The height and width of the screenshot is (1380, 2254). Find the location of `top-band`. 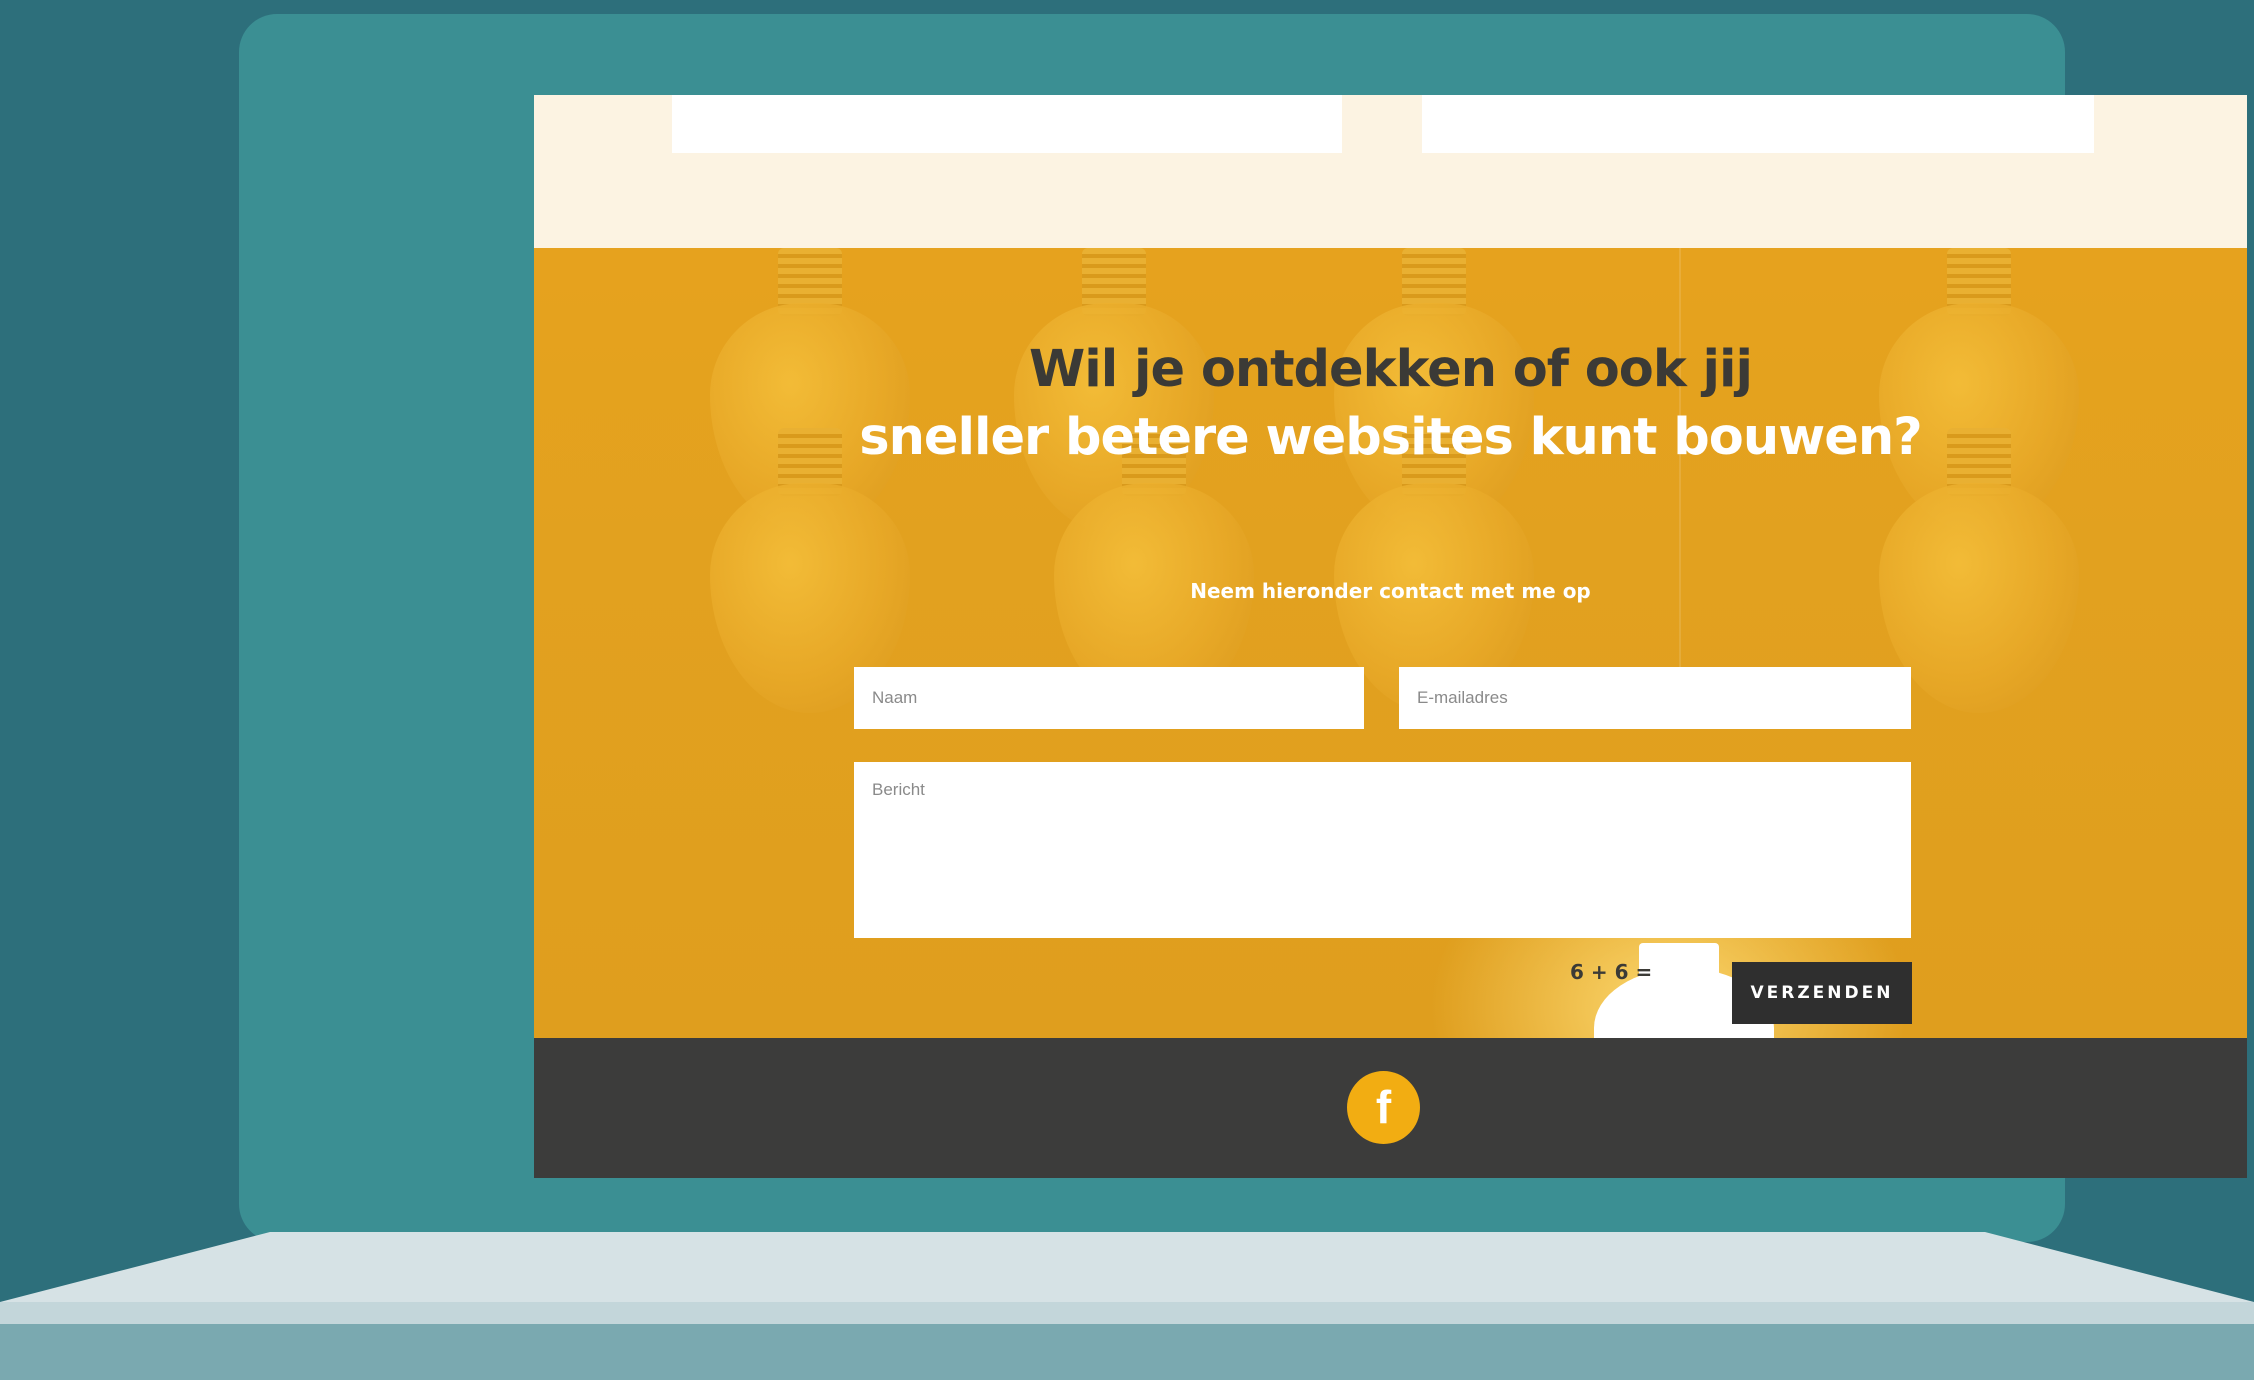

top-band is located at coordinates (1390, 171).